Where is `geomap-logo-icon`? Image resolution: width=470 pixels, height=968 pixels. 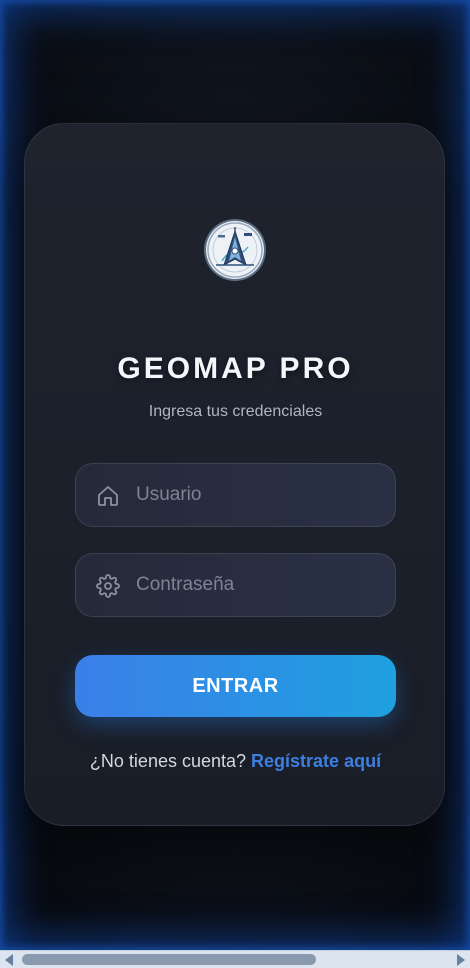 geomap-logo-icon is located at coordinates (235, 250).